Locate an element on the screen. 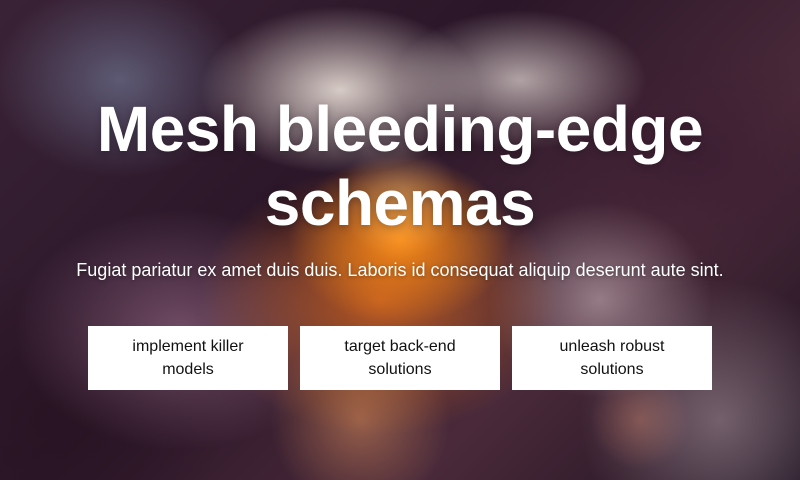 The height and width of the screenshot is (480, 800). implement-killer-models-button: implement killer models is located at coordinates (188, 358).